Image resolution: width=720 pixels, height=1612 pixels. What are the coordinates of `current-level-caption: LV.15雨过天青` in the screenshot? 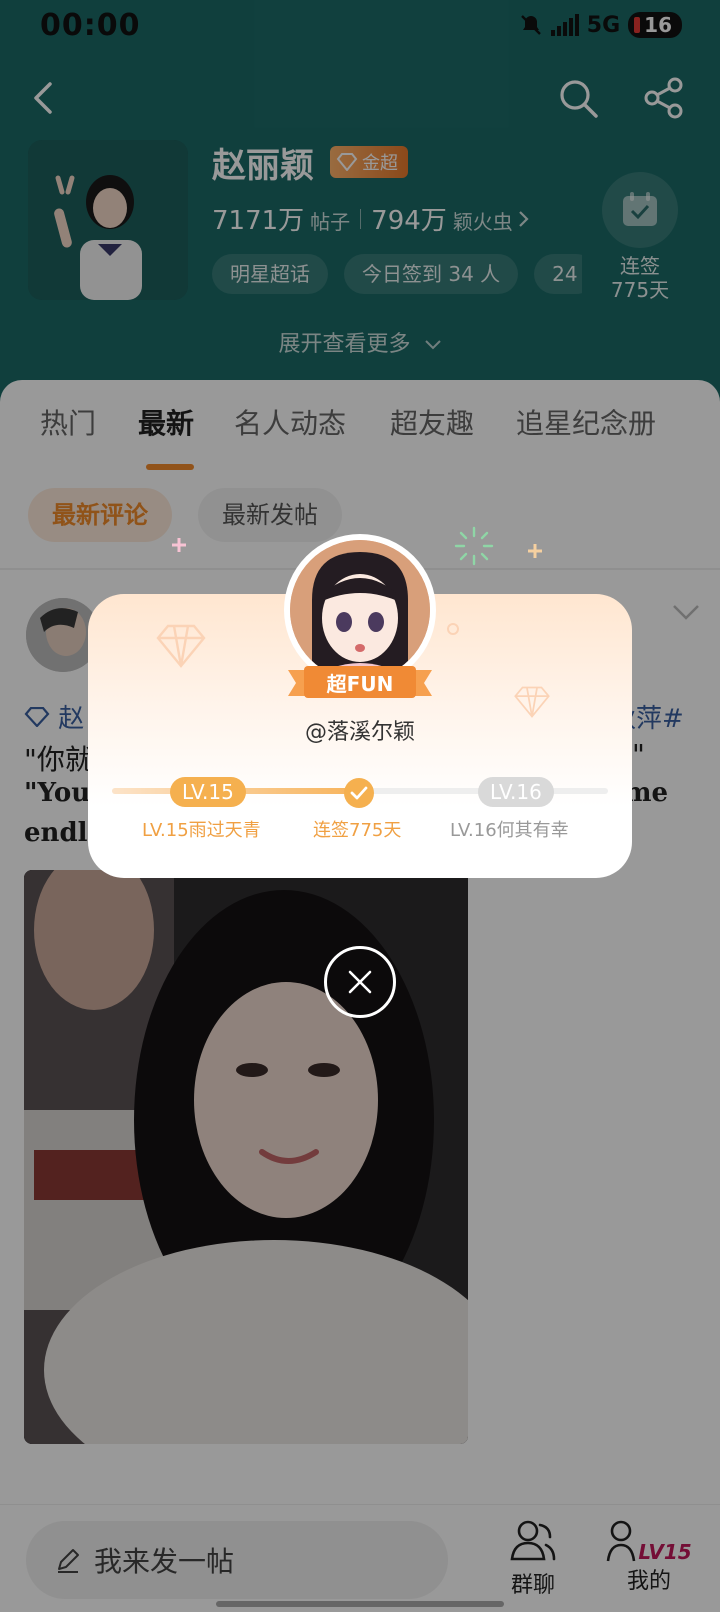 It's located at (201, 830).